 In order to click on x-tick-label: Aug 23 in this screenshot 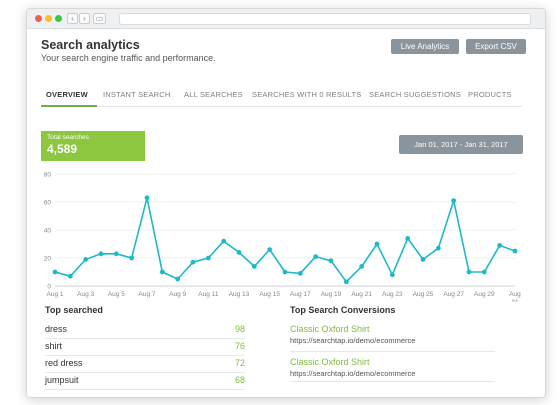, I will do `click(392, 294)`.